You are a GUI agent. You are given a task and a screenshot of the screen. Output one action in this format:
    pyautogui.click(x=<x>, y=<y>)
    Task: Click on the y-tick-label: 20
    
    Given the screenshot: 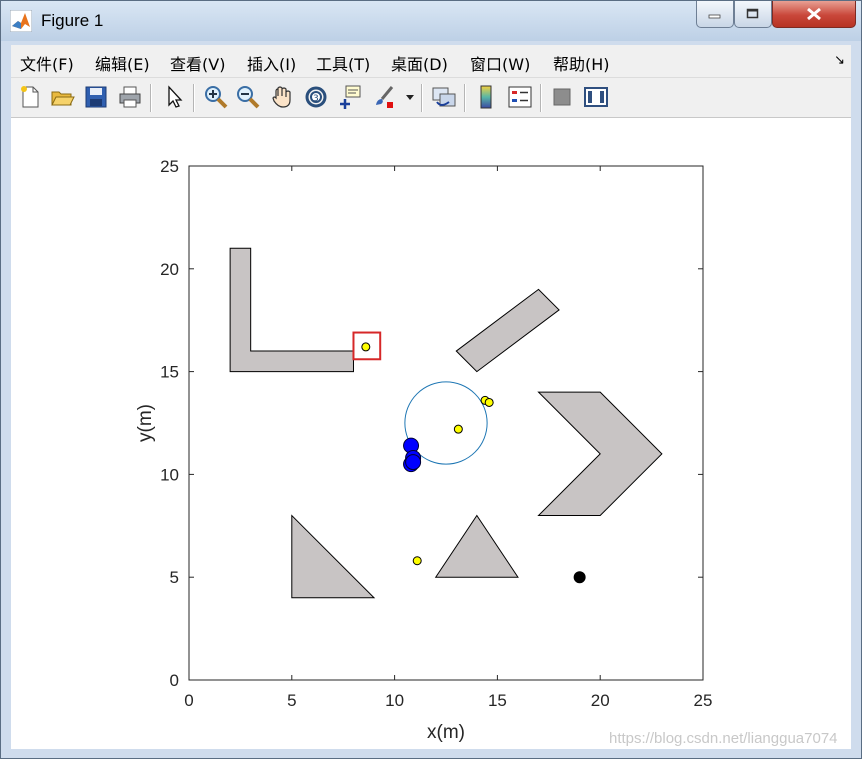 What is the action you would take?
    pyautogui.click(x=169, y=269)
    